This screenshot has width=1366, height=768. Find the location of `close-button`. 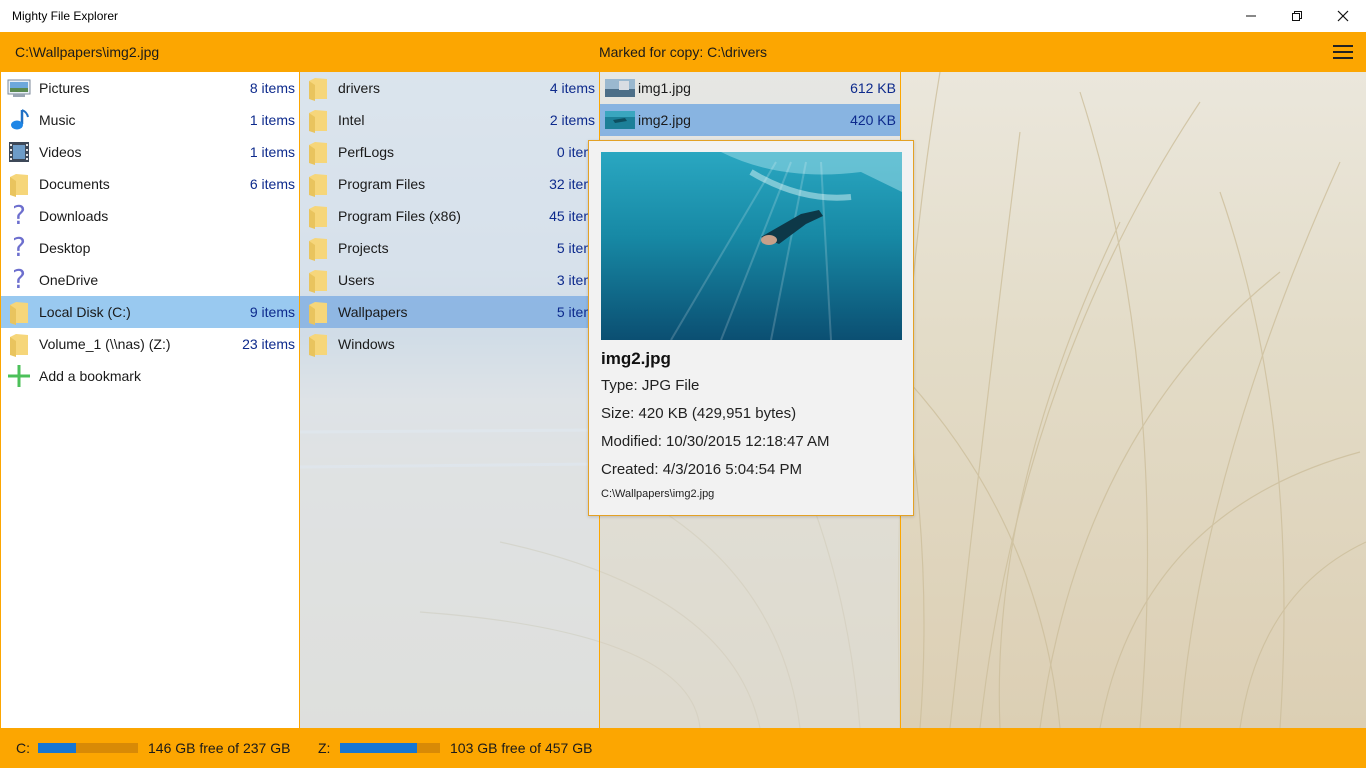

close-button is located at coordinates (1343, 16).